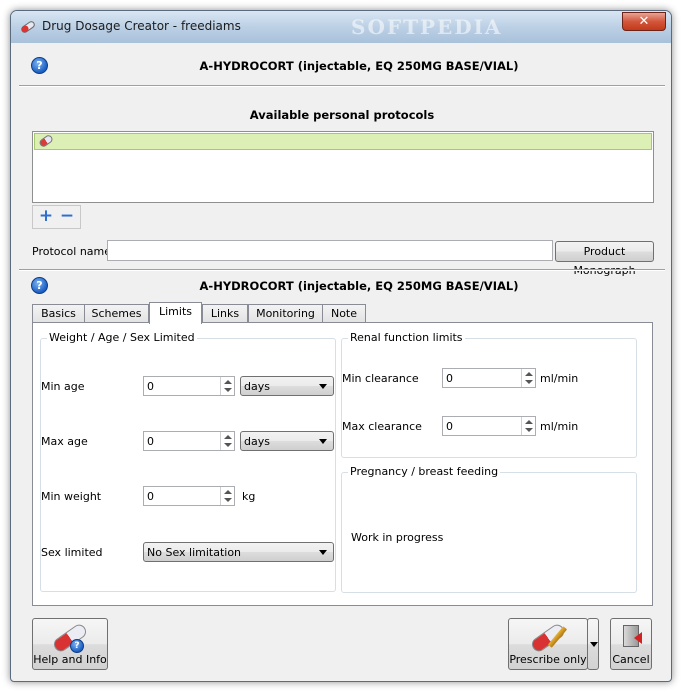  Describe the element at coordinates (559, 378) in the screenshot. I see `min-clearance-unit: ml/min` at that location.